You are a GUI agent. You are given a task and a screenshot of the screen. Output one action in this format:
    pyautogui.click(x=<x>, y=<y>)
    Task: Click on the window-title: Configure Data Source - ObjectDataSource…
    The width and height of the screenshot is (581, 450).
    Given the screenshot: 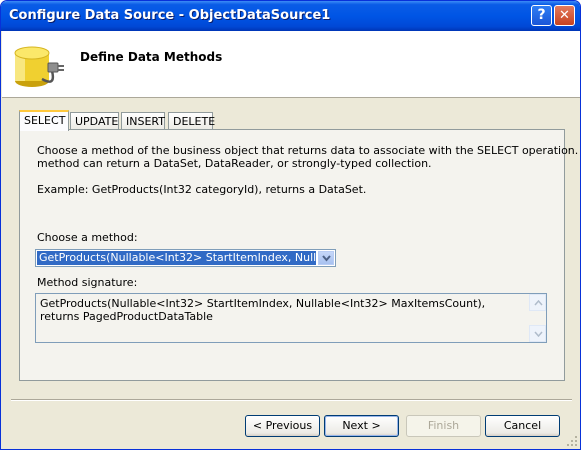 What is the action you would take?
    pyautogui.click(x=170, y=15)
    